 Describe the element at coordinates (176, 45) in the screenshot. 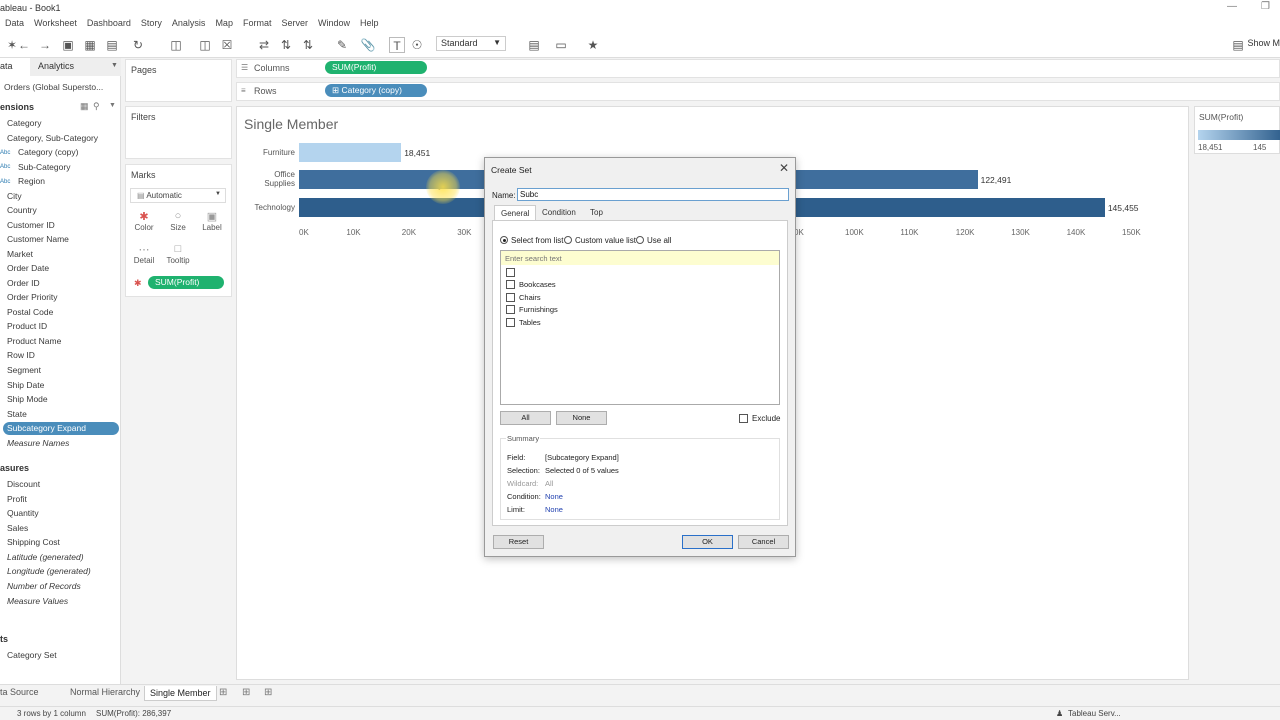

I see `new-worksheet-icon: ◫` at that location.